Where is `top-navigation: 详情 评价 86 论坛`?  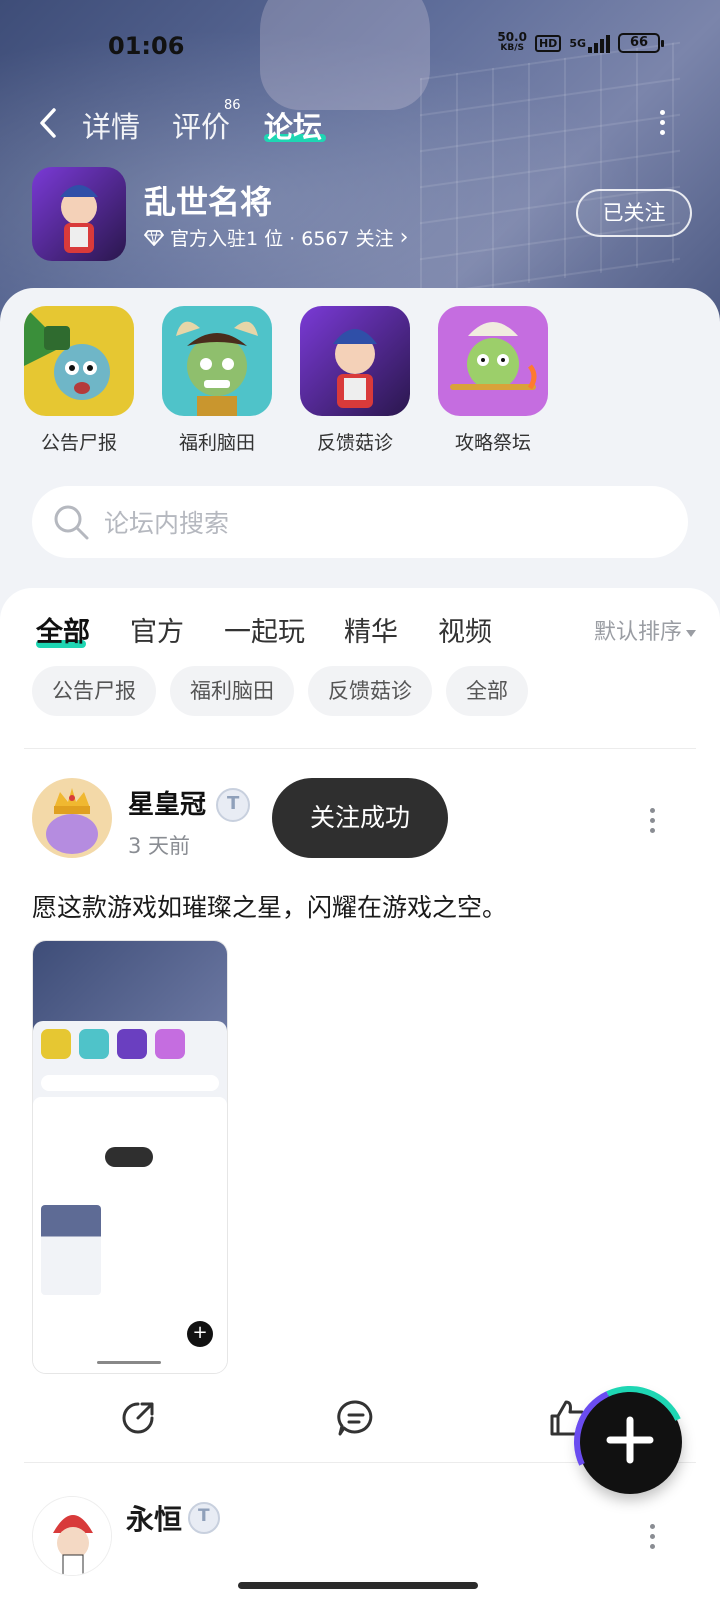
top-navigation: 详情 评价 86 论坛 is located at coordinates (360, 123).